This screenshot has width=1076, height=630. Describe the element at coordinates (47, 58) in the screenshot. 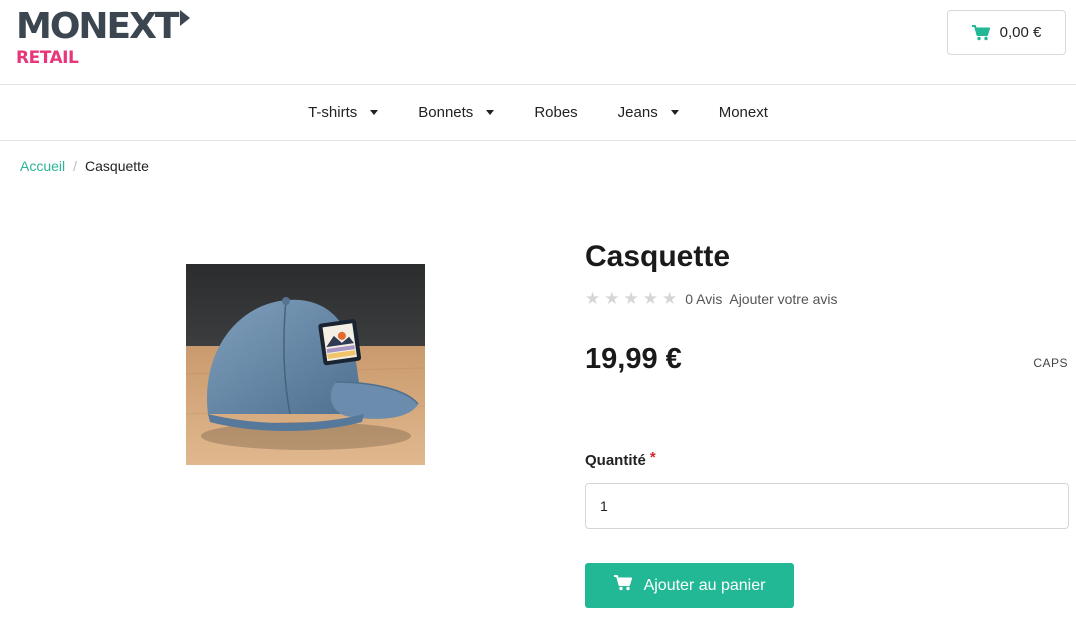

I see `logo-subtitle: RETAIL` at that location.